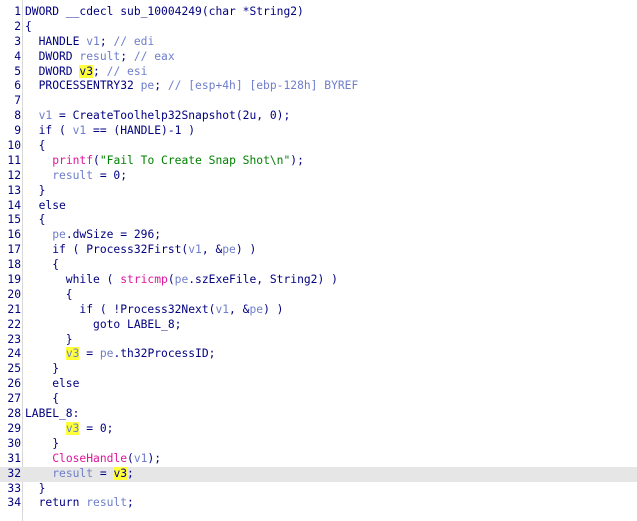 This screenshot has width=637, height=521. I want to click on code-content: CloseHandle(v1);, so click(93, 459).